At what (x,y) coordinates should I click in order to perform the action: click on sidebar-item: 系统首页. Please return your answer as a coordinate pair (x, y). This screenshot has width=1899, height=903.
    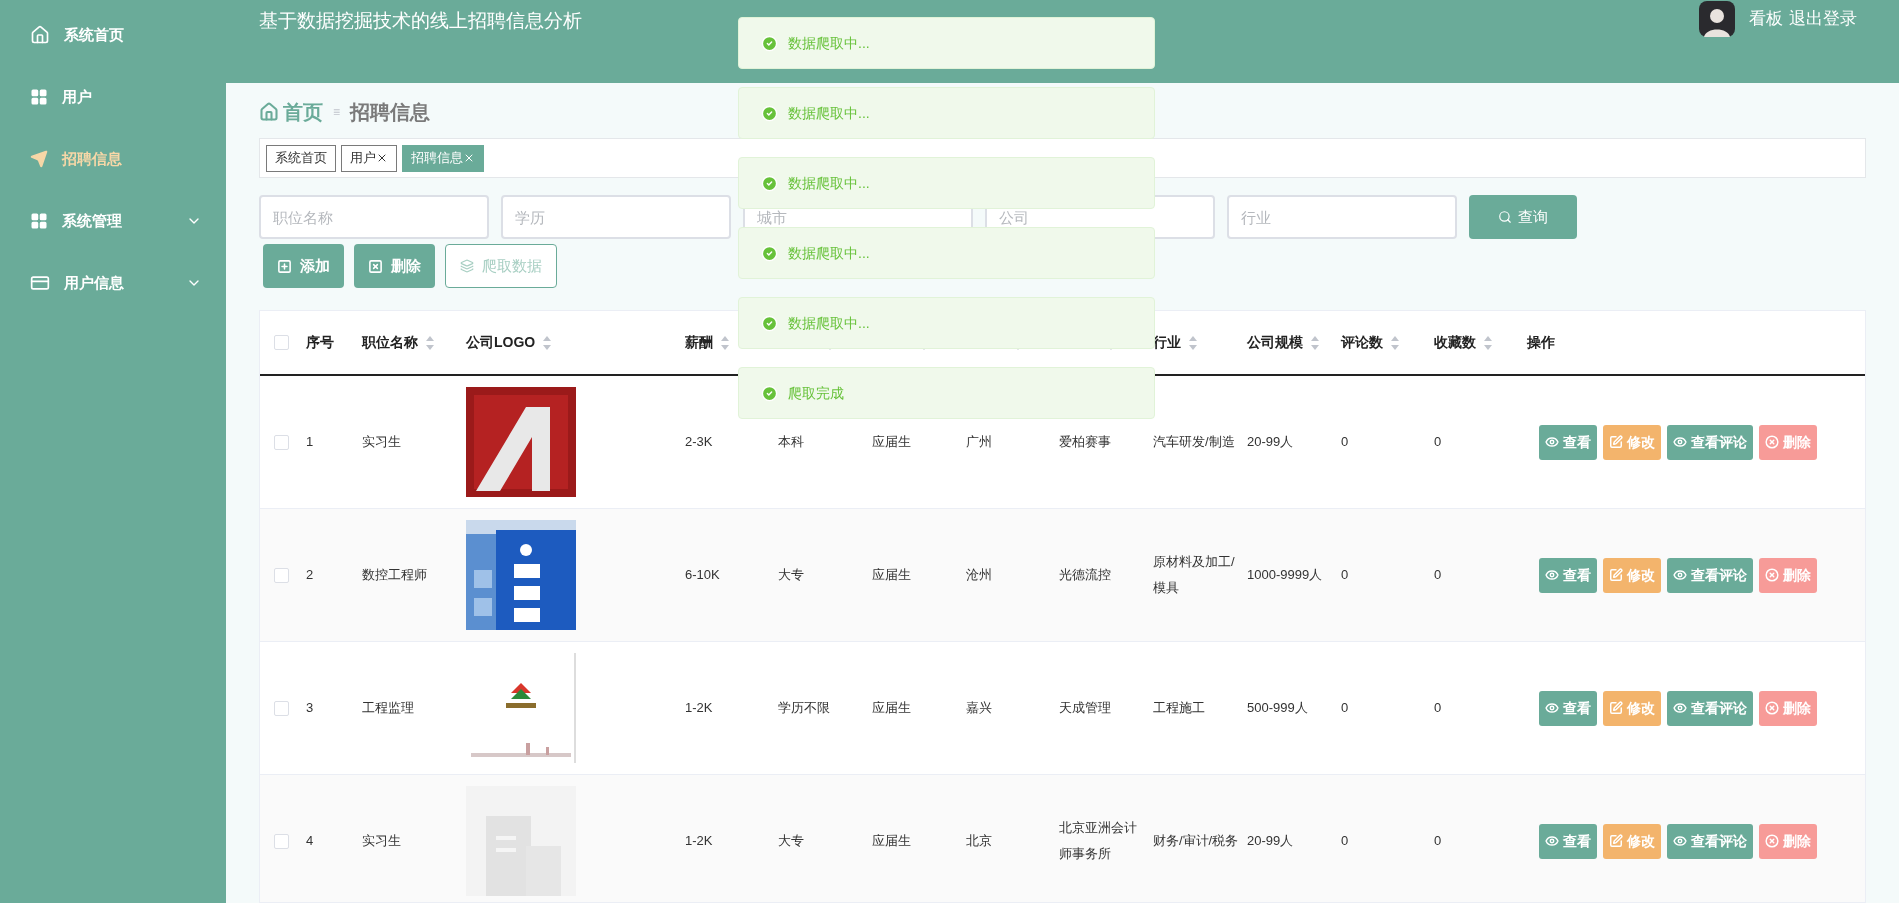
    Looking at the image, I should click on (113, 35).